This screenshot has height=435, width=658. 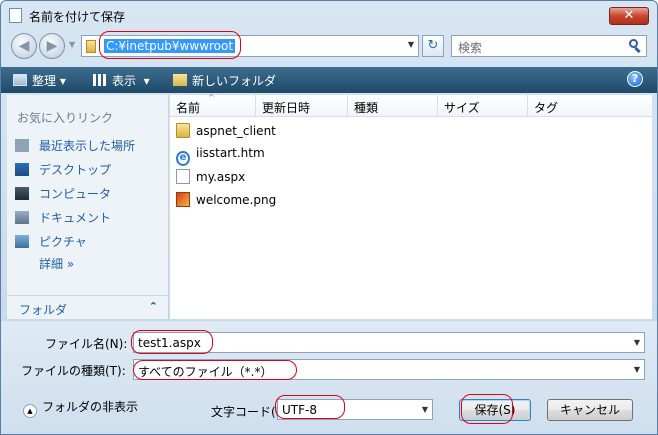 I want to click on views-label: 表示, so click(x=124, y=81).